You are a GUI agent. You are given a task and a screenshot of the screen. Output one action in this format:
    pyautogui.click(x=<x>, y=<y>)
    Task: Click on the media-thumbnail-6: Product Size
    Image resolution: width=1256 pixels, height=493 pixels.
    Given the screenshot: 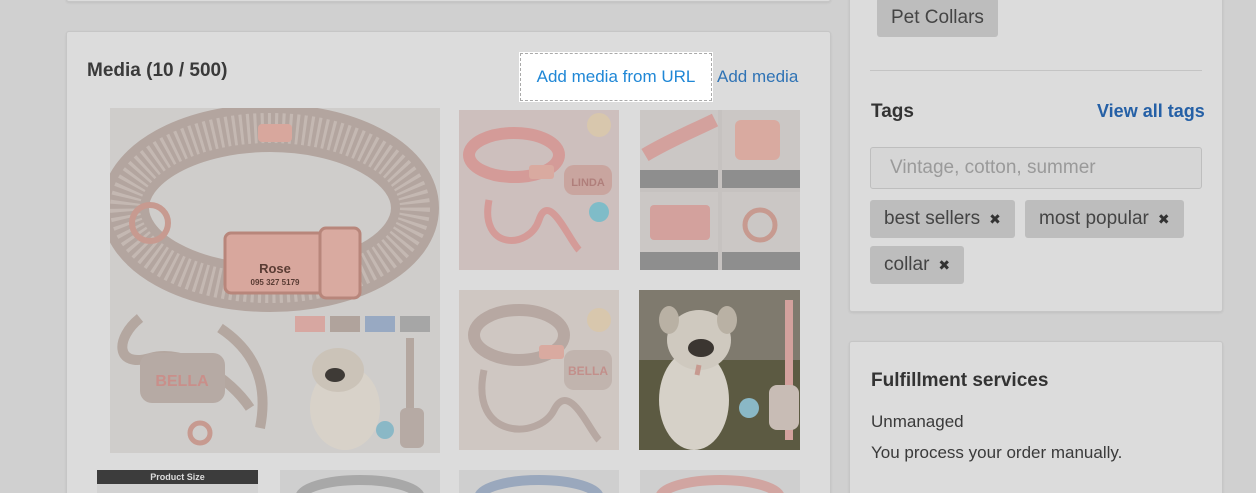 What is the action you would take?
    pyautogui.click(x=177, y=481)
    